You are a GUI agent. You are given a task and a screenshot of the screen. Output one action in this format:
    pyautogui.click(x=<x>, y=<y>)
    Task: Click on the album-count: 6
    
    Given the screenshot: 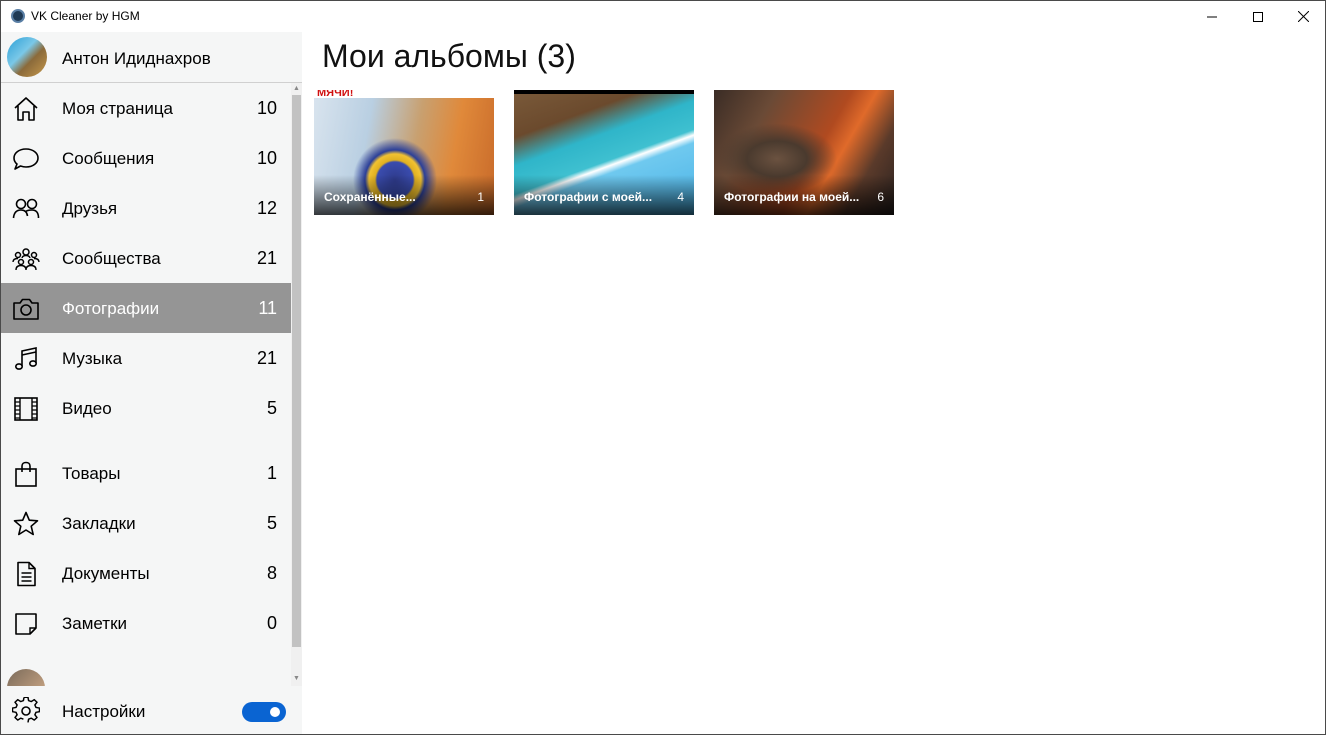 What is the action you would take?
    pyautogui.click(x=880, y=197)
    